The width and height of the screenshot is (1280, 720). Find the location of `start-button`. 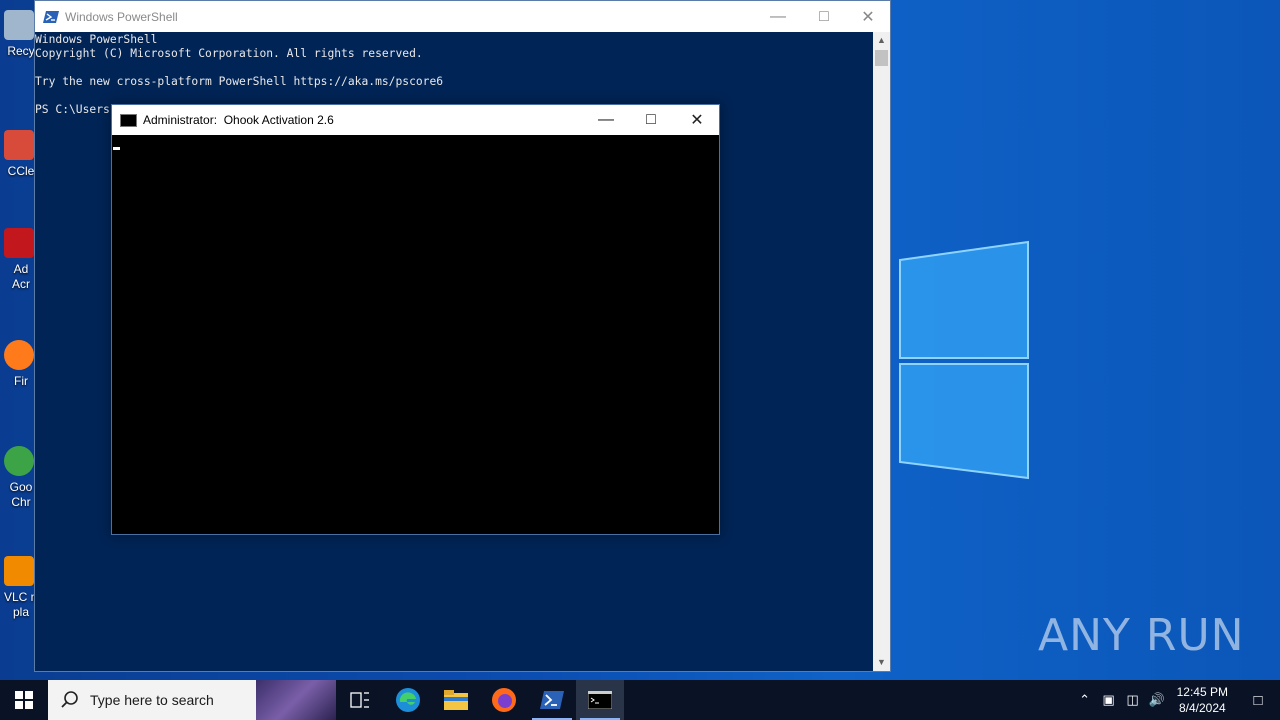

start-button is located at coordinates (24, 700).